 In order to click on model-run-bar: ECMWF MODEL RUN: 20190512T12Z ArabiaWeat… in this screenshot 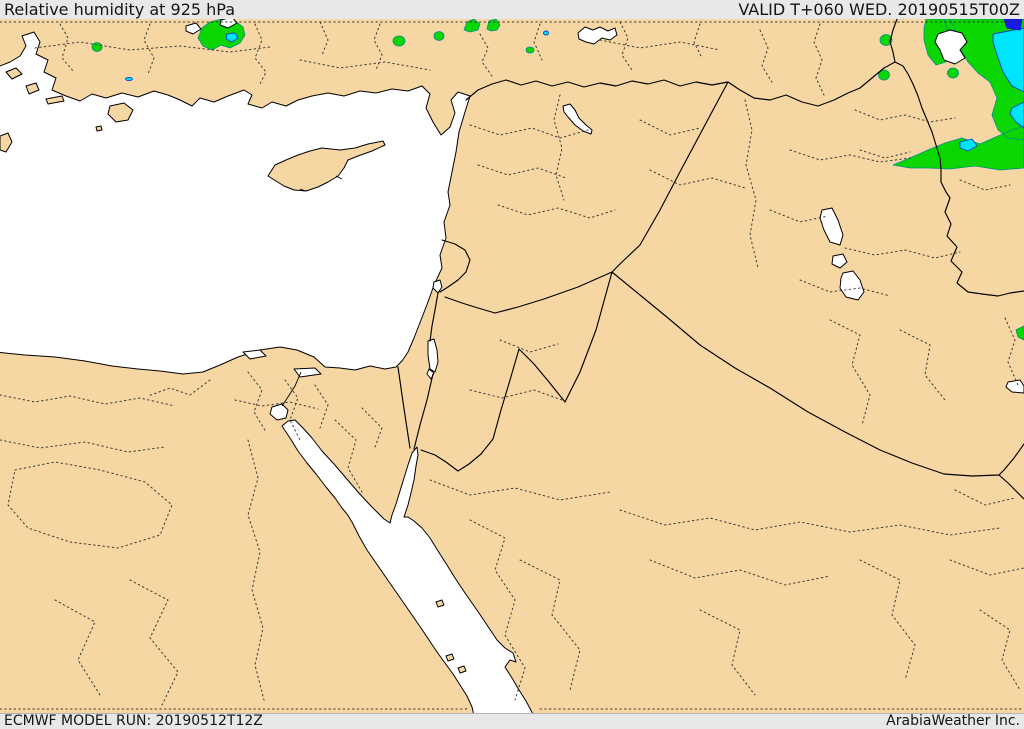, I will do `click(512, 721)`.